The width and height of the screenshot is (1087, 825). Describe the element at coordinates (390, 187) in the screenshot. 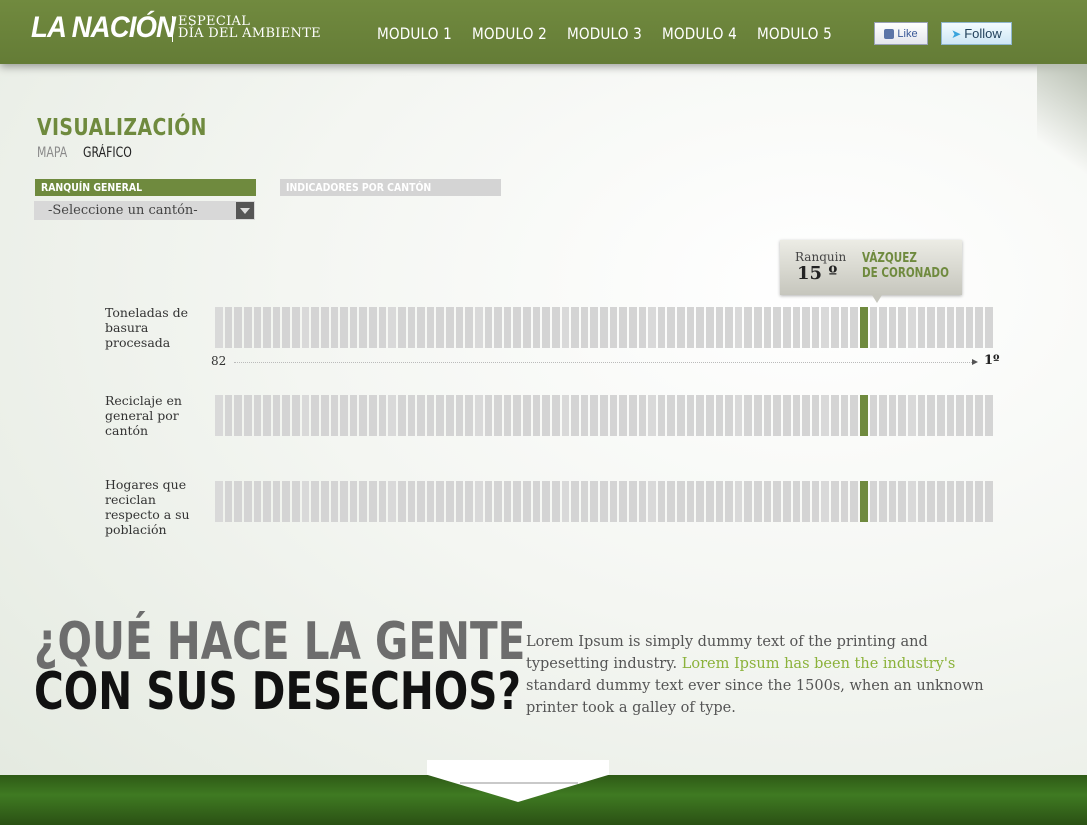

I see `tab-indicadores-canton: INDICADORES POR CANTÓN` at that location.